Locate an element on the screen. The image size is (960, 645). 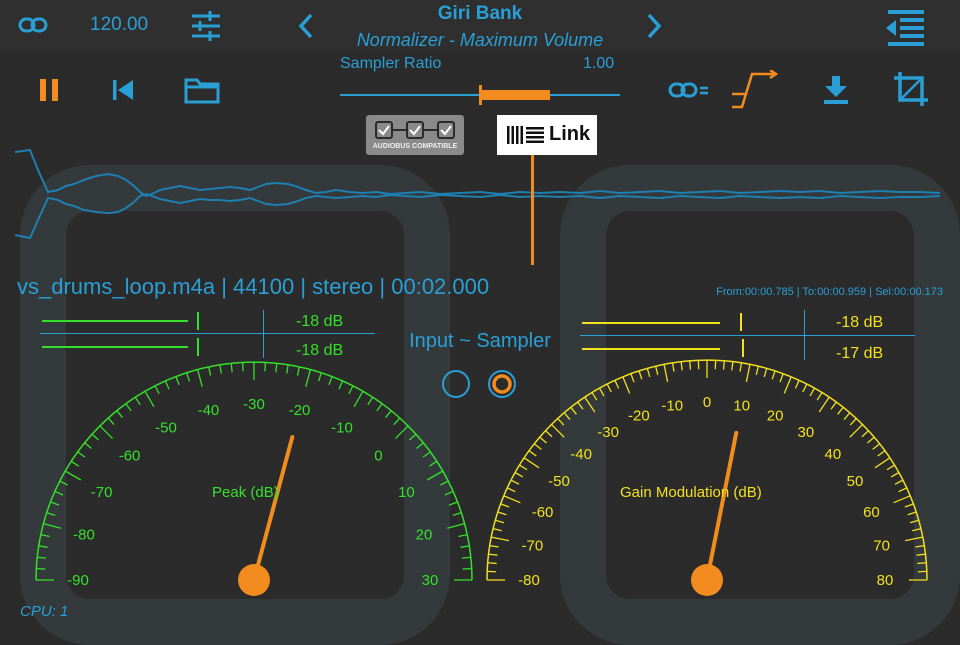
peak-gauge-tick-label: -60 is located at coordinates (130, 456).